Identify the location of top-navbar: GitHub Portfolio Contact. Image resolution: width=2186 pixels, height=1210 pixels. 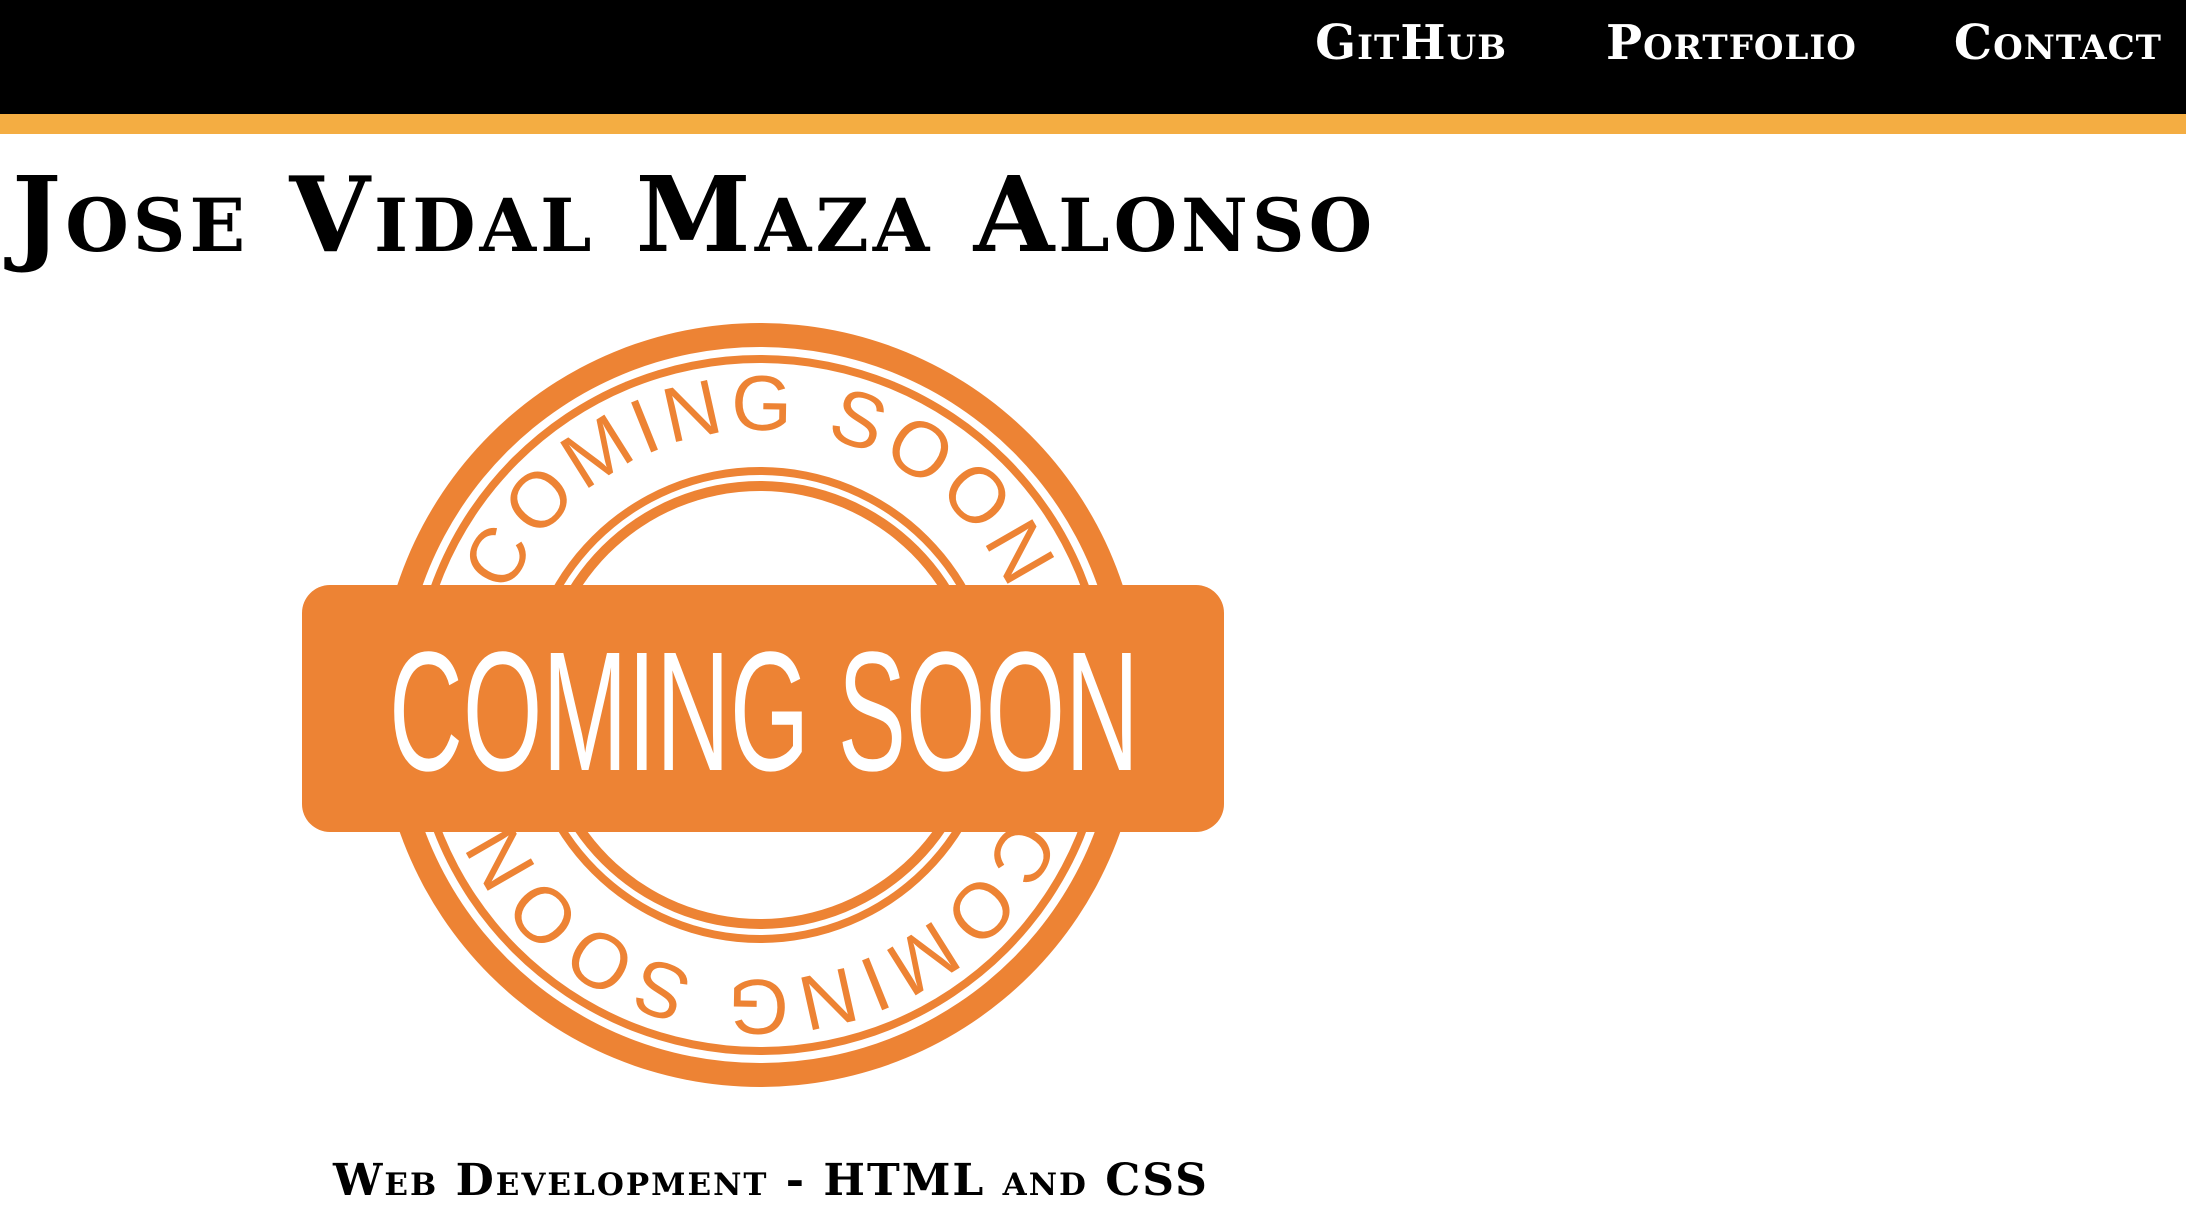
(1093, 57).